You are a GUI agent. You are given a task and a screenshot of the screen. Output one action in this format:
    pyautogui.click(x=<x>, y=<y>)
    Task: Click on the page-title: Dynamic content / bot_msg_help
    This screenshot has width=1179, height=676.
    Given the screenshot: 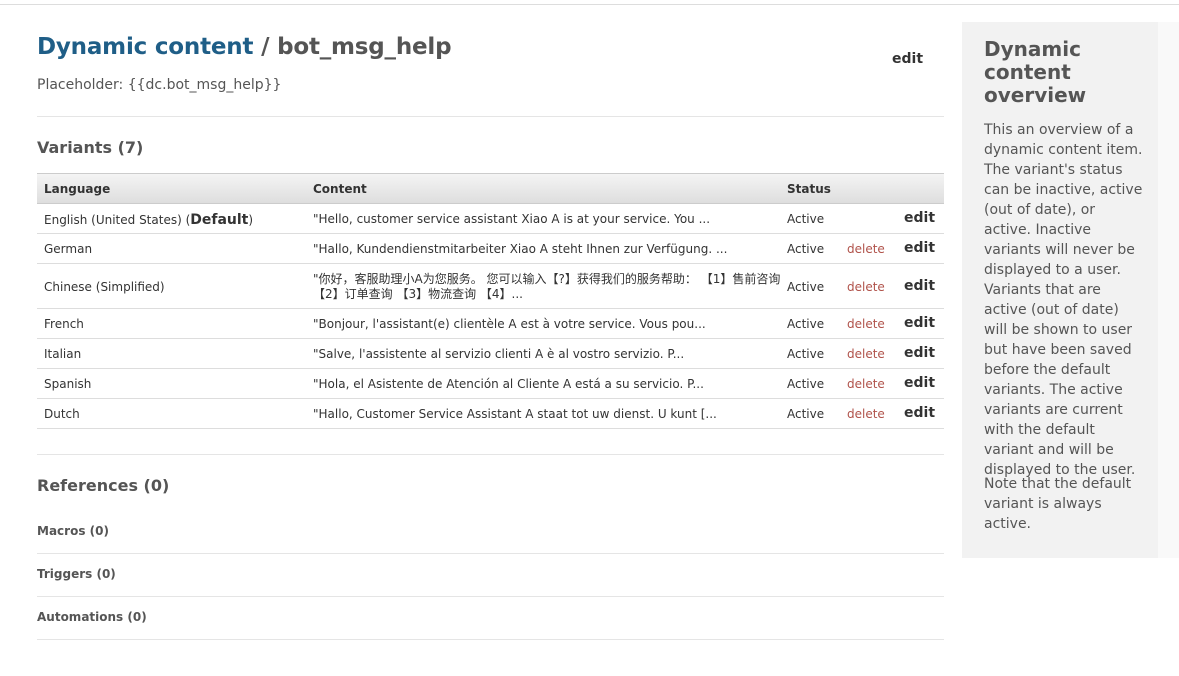 What is the action you would take?
    pyautogui.click(x=244, y=47)
    